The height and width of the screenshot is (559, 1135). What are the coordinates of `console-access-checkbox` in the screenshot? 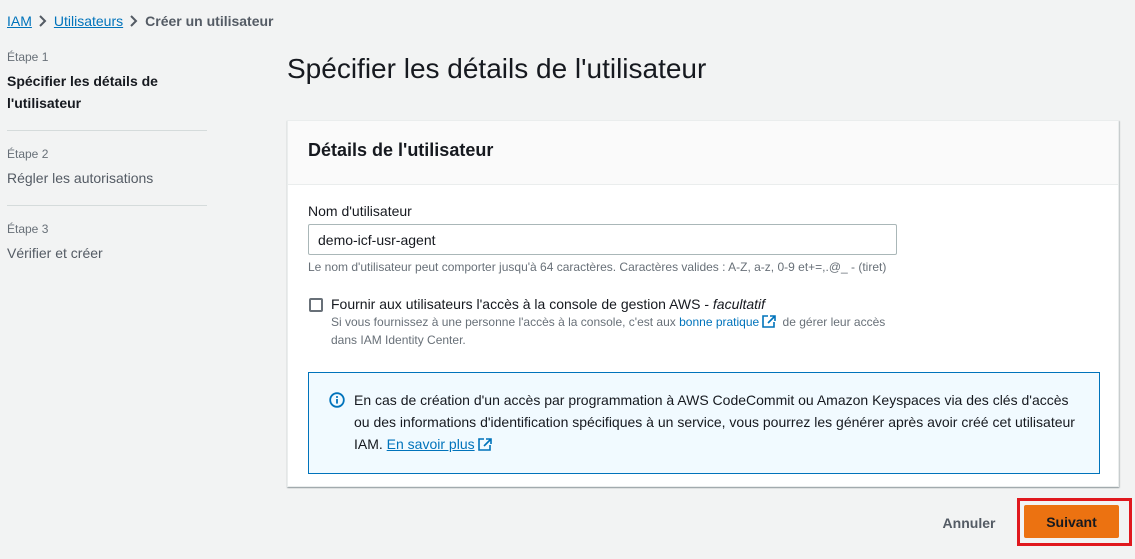 It's located at (316, 305).